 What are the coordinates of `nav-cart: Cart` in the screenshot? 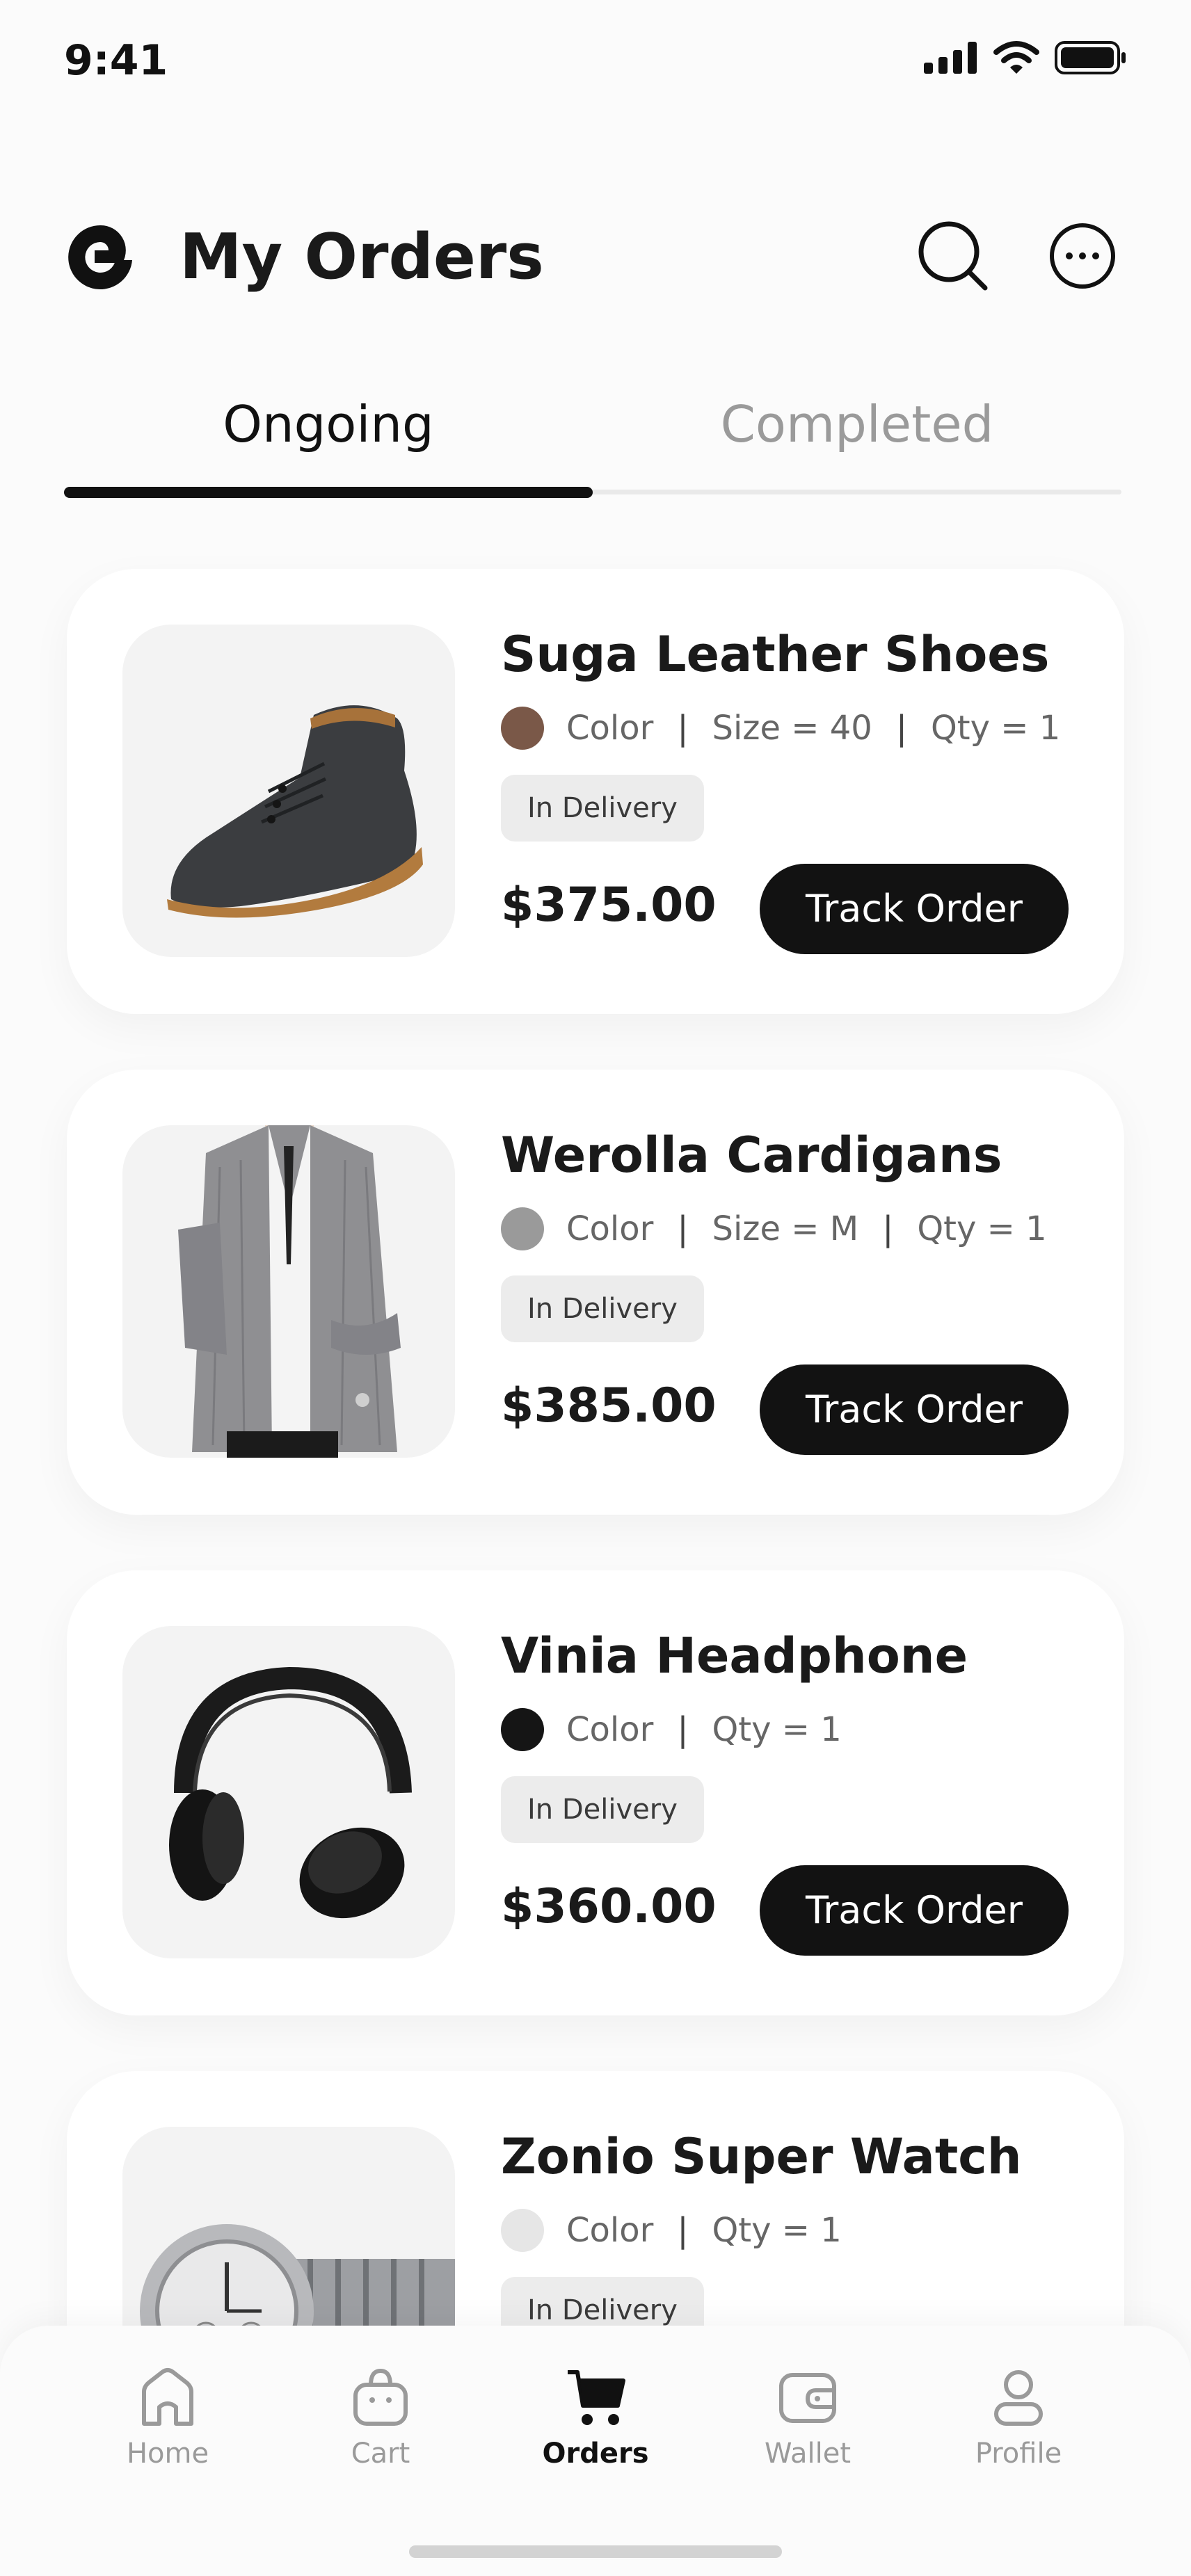 It's located at (380, 2417).